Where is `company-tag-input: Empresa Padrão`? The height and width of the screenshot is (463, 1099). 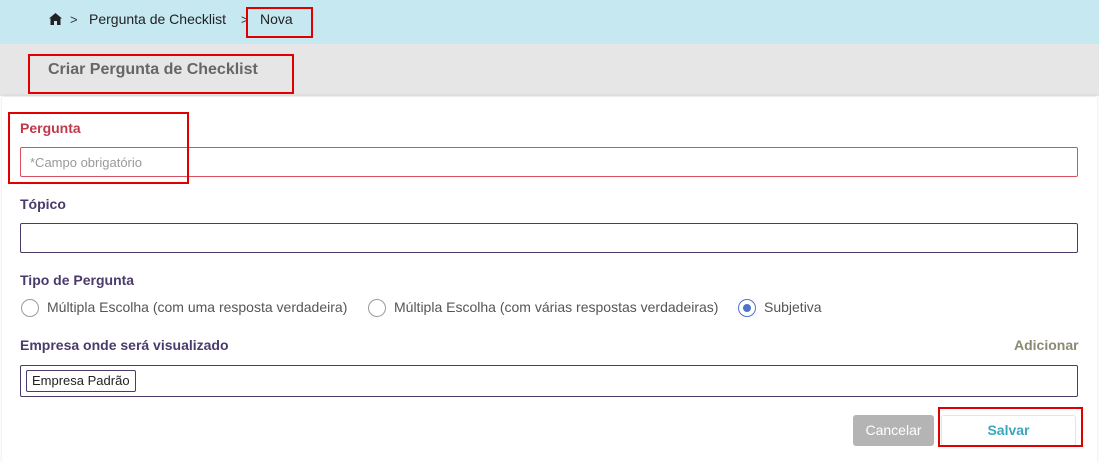 company-tag-input: Empresa Padrão is located at coordinates (549, 381).